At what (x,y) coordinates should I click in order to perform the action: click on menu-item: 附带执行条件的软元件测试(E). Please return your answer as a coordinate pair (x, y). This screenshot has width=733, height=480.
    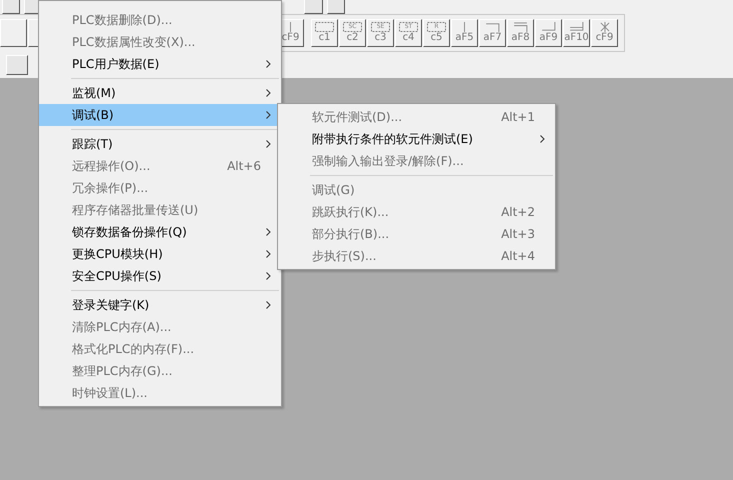
    Looking at the image, I should click on (416, 139).